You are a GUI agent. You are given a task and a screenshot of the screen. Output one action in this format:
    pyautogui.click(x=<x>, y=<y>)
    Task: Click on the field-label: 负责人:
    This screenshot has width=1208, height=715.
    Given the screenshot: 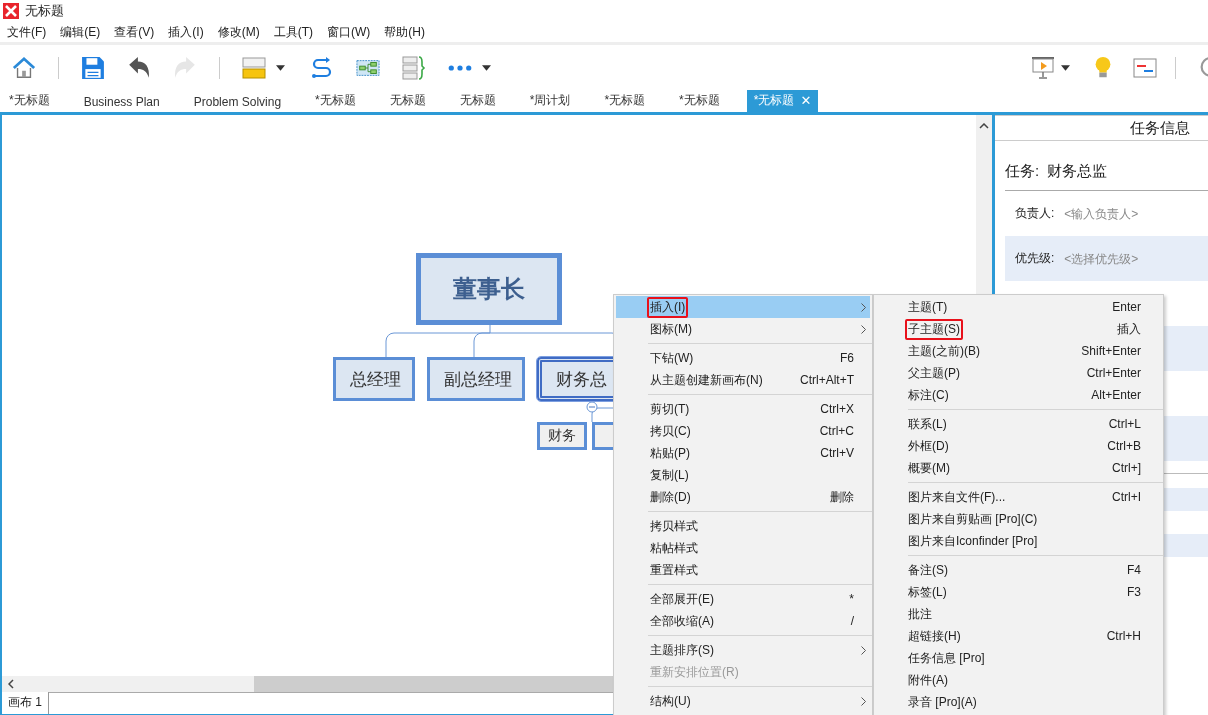 What is the action you would take?
    pyautogui.click(x=1035, y=213)
    